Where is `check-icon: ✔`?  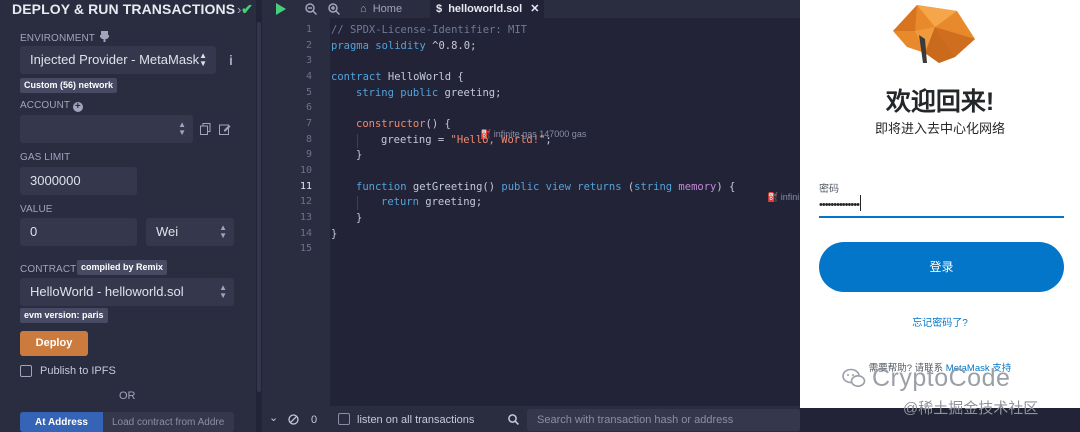 check-icon: ✔ is located at coordinates (247, 9).